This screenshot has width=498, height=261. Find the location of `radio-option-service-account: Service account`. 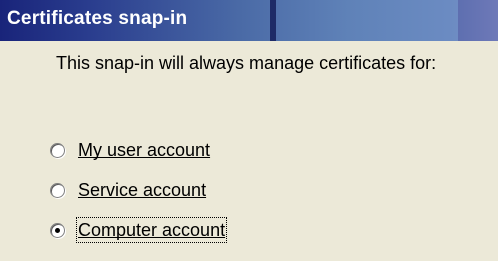

radio-option-service-account: Service account is located at coordinates (128, 190).